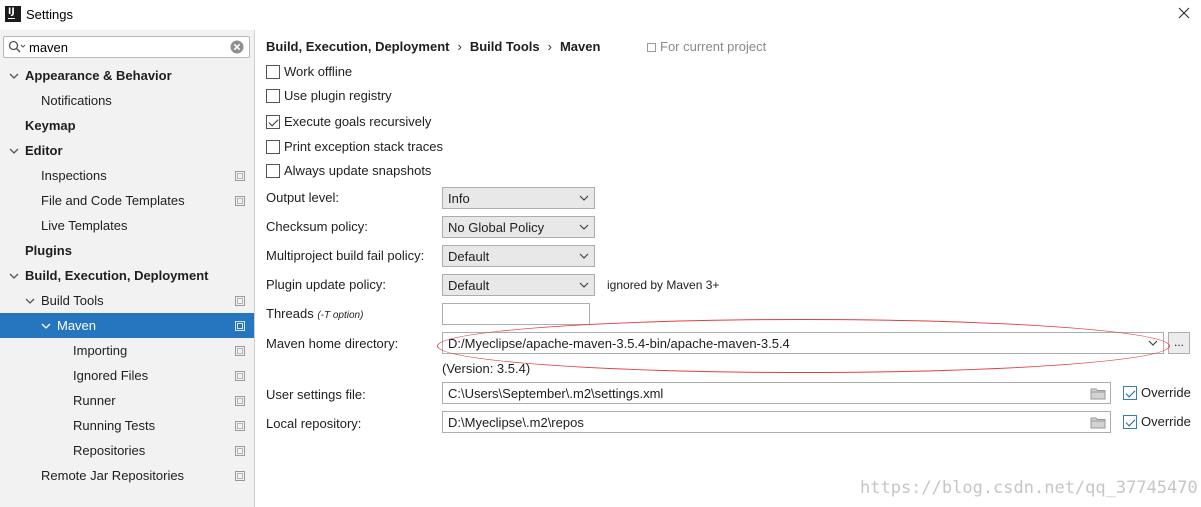  Describe the element at coordinates (127, 450) in the screenshot. I see `sidebar-item-repositories: Repositories` at that location.